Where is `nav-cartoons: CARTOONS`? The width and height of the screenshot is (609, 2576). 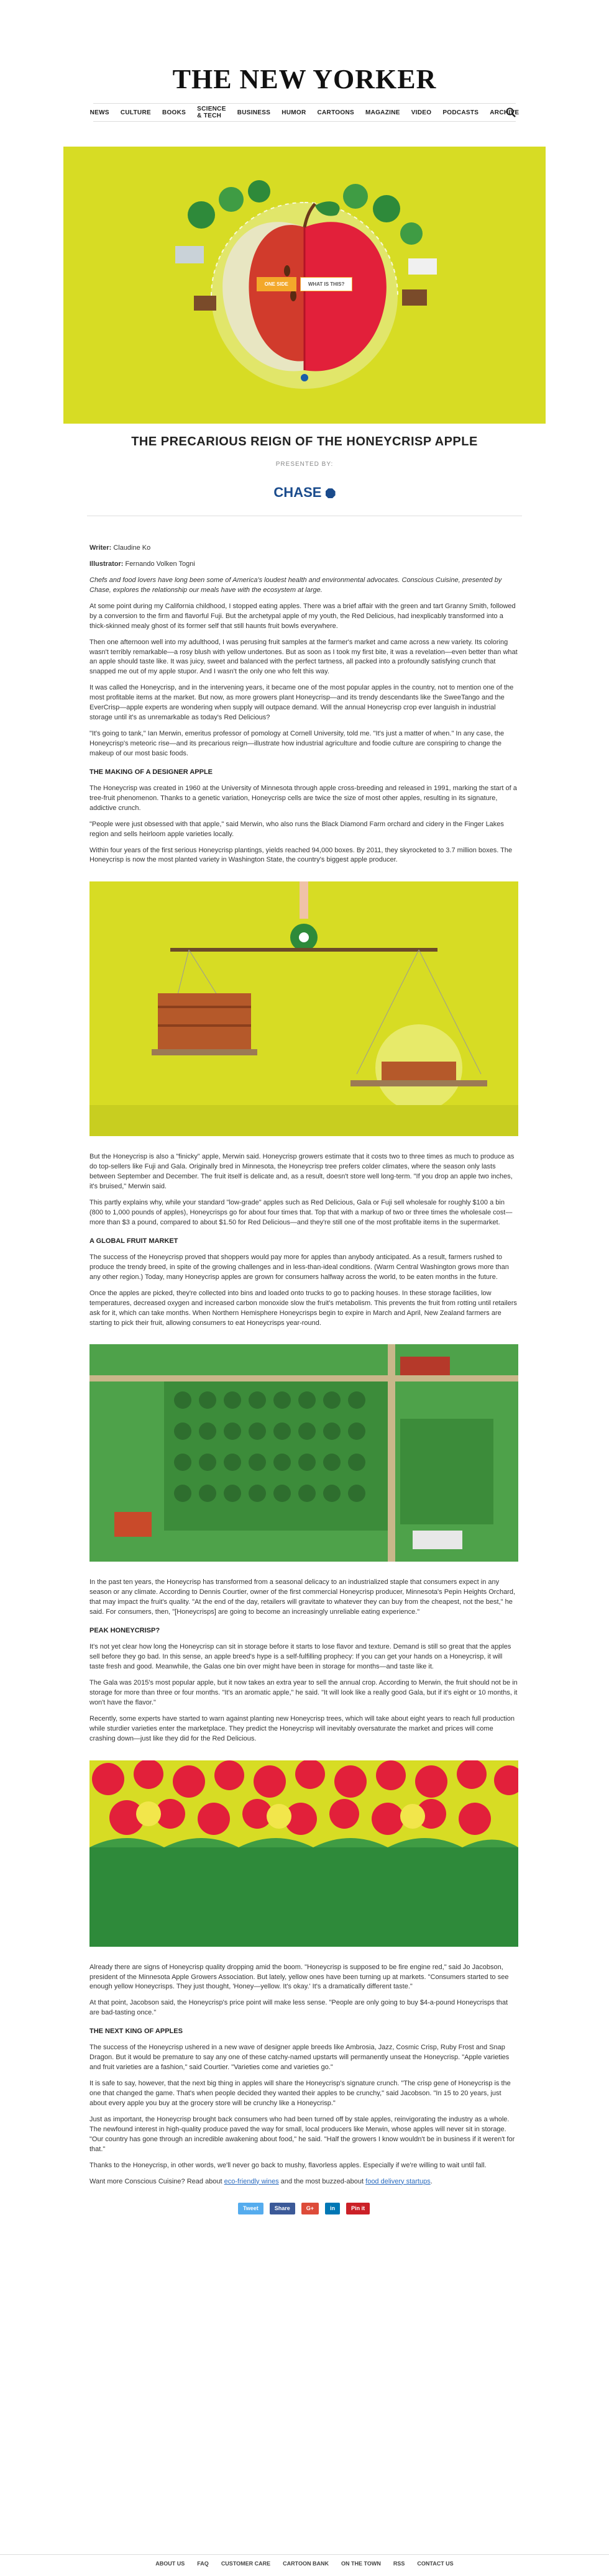
nav-cartoons: CARTOONS is located at coordinates (336, 112).